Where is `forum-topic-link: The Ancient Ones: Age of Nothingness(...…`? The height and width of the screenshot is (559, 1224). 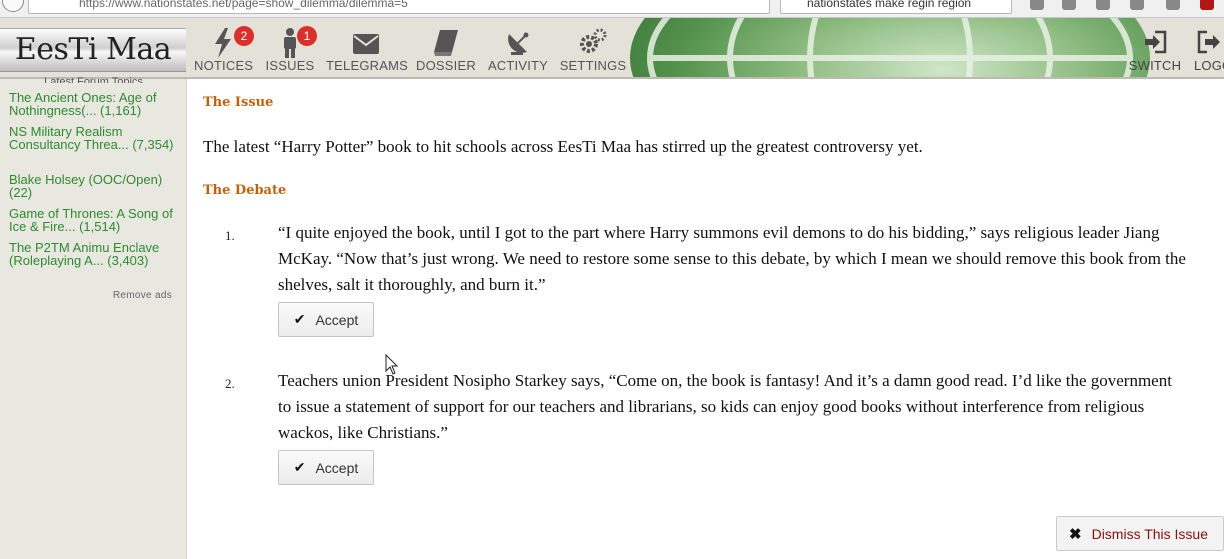
forum-topic-link: The Ancient Ones: Age of Nothingness(...… is located at coordinates (95, 104).